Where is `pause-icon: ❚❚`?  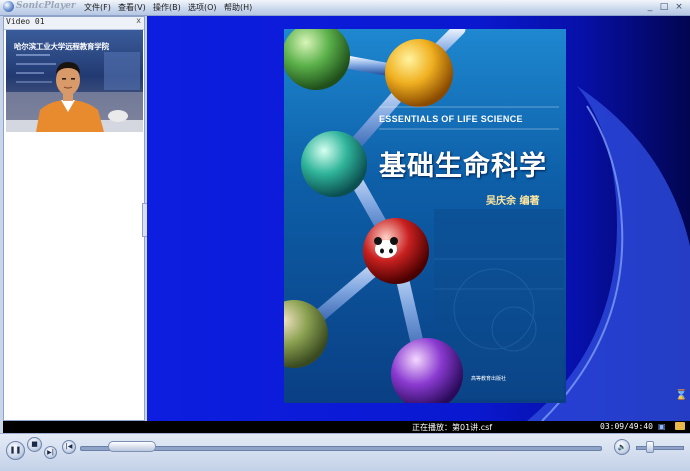
pause-icon: ❚❚ is located at coordinates (15, 450).